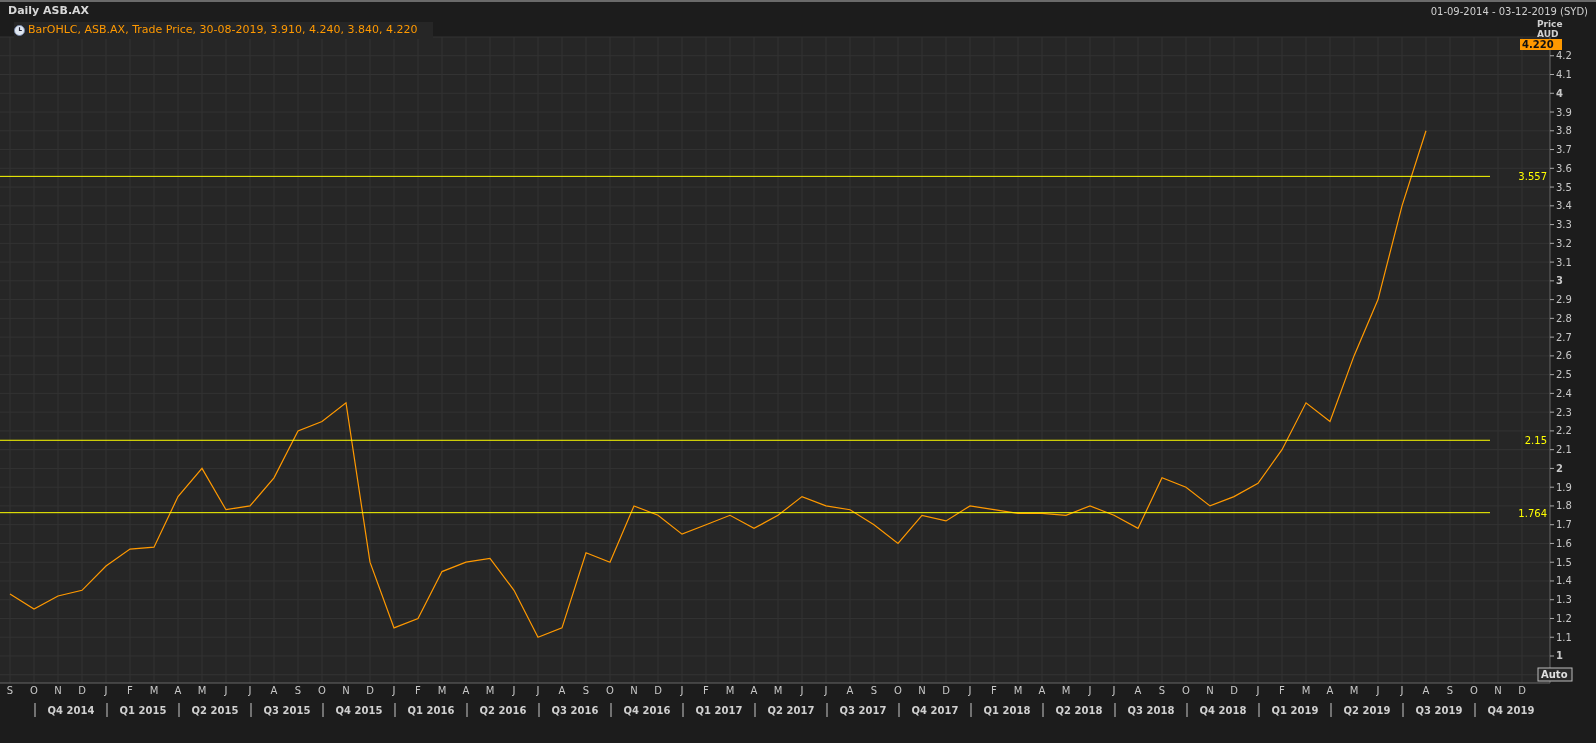 The height and width of the screenshot is (743, 1596). What do you see at coordinates (1007, 710) in the screenshot?
I see `quarter-label: Q1 2018` at bounding box center [1007, 710].